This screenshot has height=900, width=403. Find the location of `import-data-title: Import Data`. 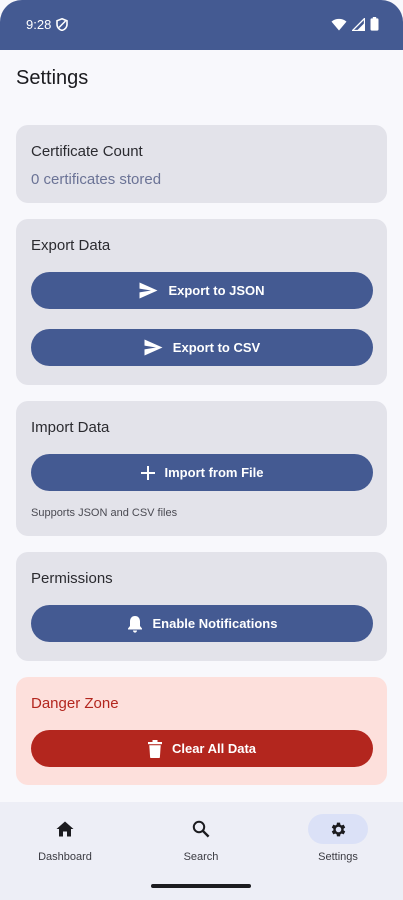

import-data-title: Import Data is located at coordinates (70, 427).